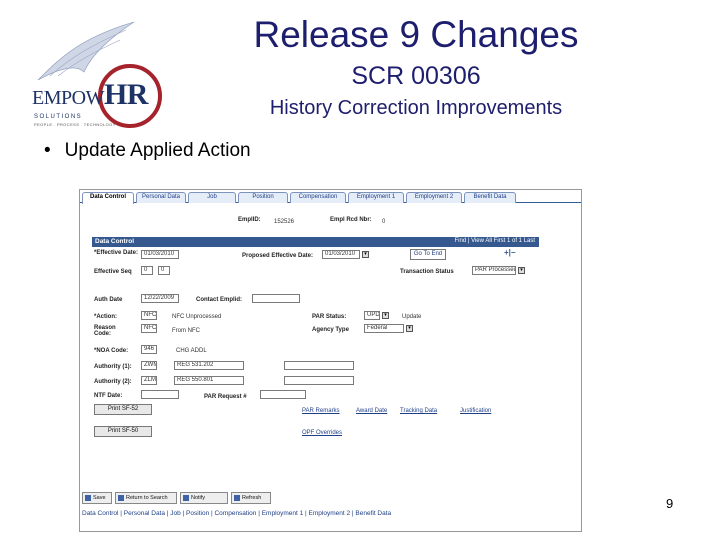  I want to click on reason-code-input: NFC, so click(149, 328).